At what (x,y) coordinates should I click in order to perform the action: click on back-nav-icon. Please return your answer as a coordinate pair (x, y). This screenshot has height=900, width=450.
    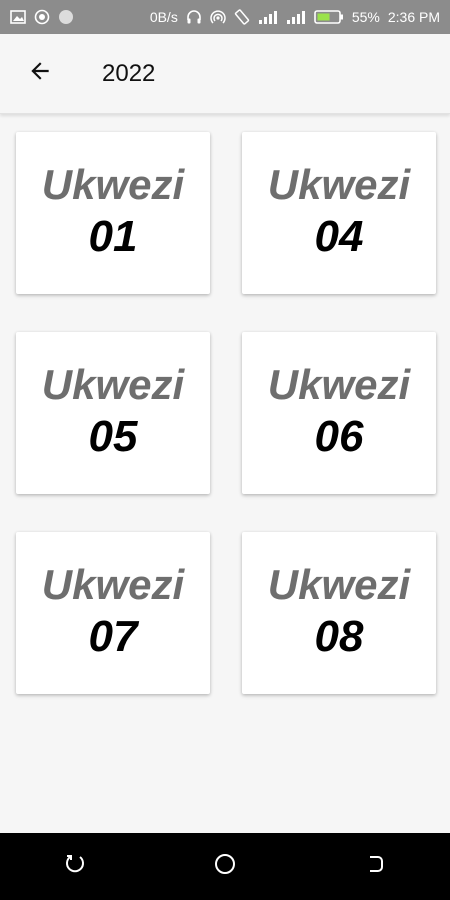
    Looking at the image, I should click on (375, 866).